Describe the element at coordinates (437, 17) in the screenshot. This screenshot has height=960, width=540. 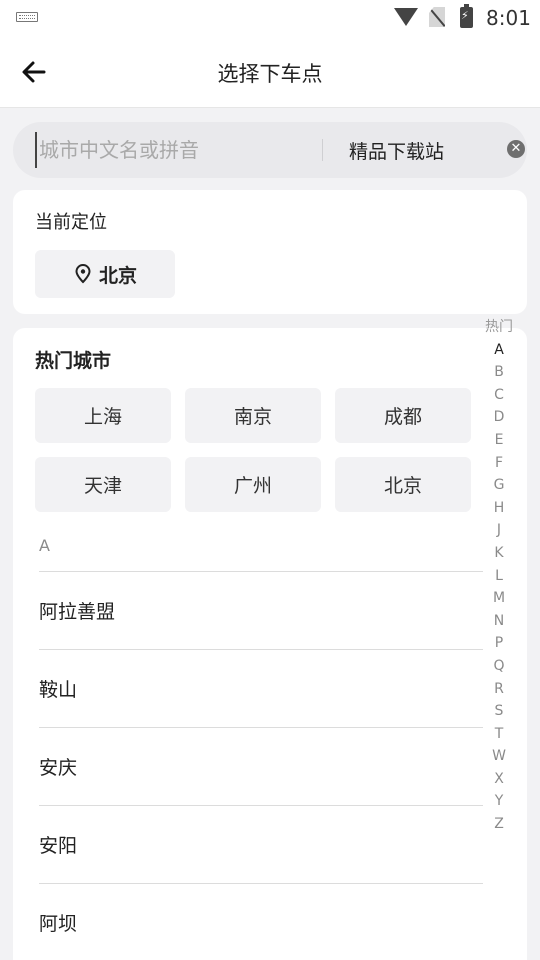
I see `no-sim-icon` at that location.